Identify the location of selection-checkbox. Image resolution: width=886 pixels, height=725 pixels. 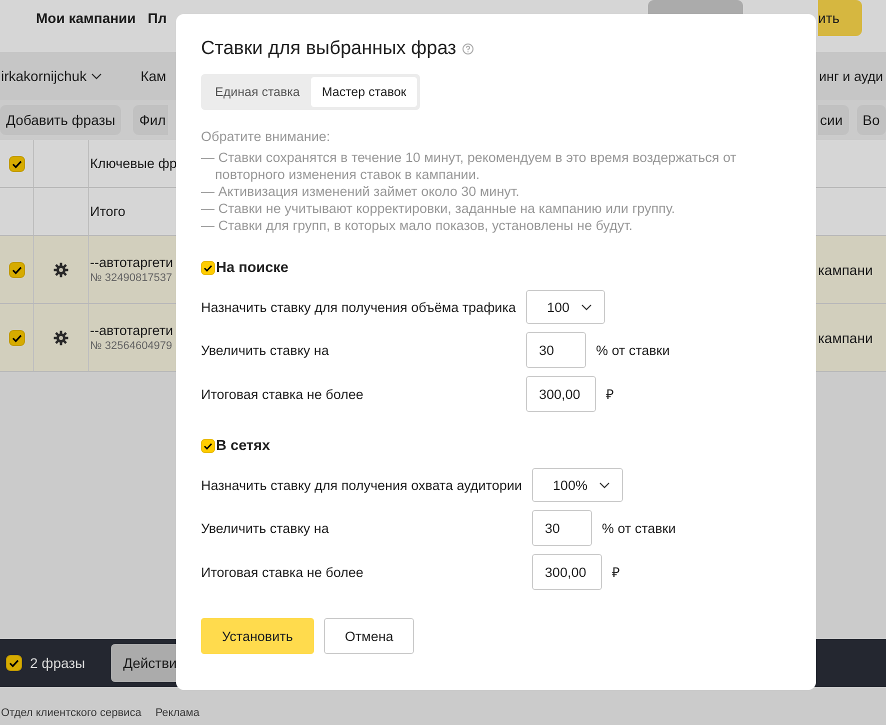
(14, 663).